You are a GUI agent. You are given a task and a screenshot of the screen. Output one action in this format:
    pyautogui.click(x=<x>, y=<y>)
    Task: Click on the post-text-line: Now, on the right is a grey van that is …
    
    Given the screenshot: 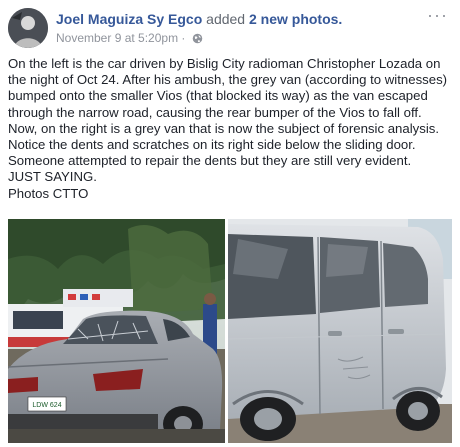 What is the action you would take?
    pyautogui.click(x=224, y=128)
    